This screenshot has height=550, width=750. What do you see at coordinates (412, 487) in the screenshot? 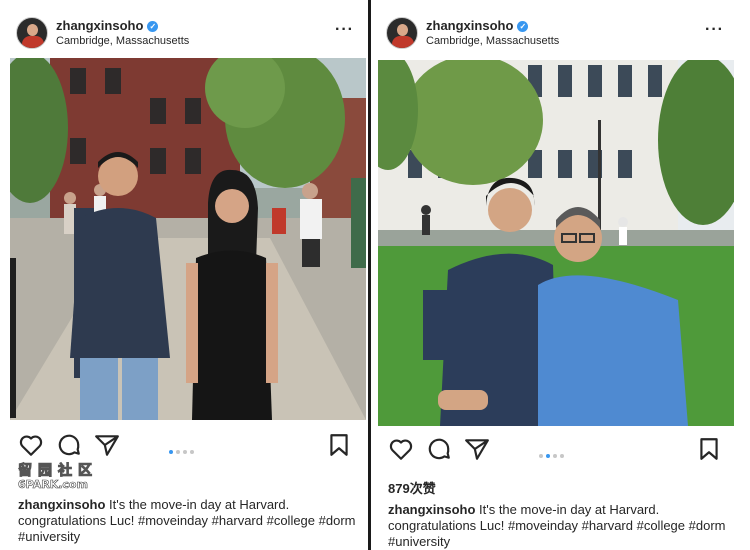
I see `likes-count: 879次赞` at bounding box center [412, 487].